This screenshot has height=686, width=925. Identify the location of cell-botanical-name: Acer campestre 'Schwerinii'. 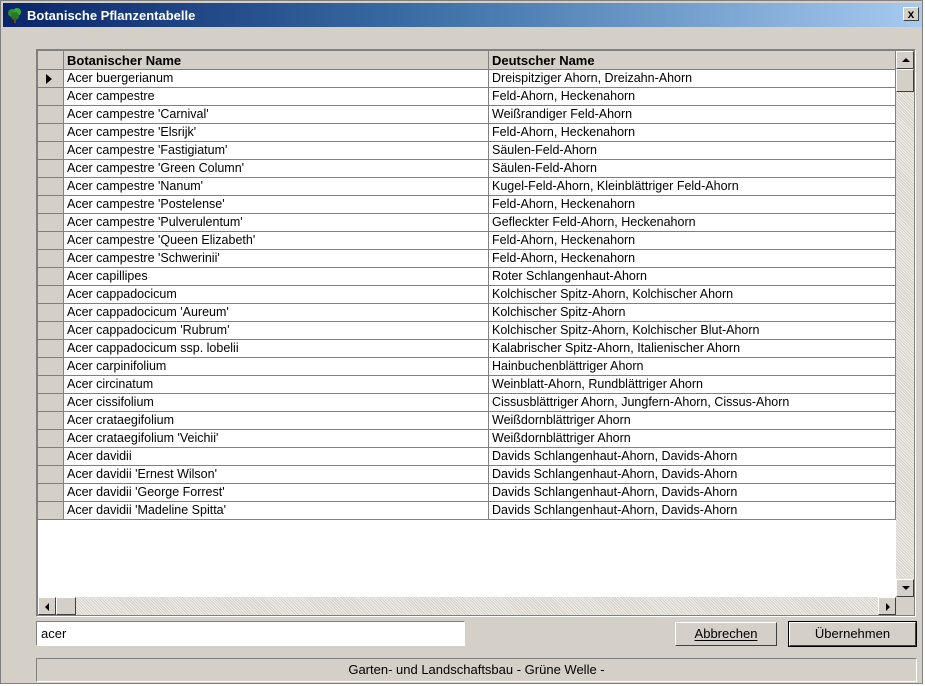
(276, 259).